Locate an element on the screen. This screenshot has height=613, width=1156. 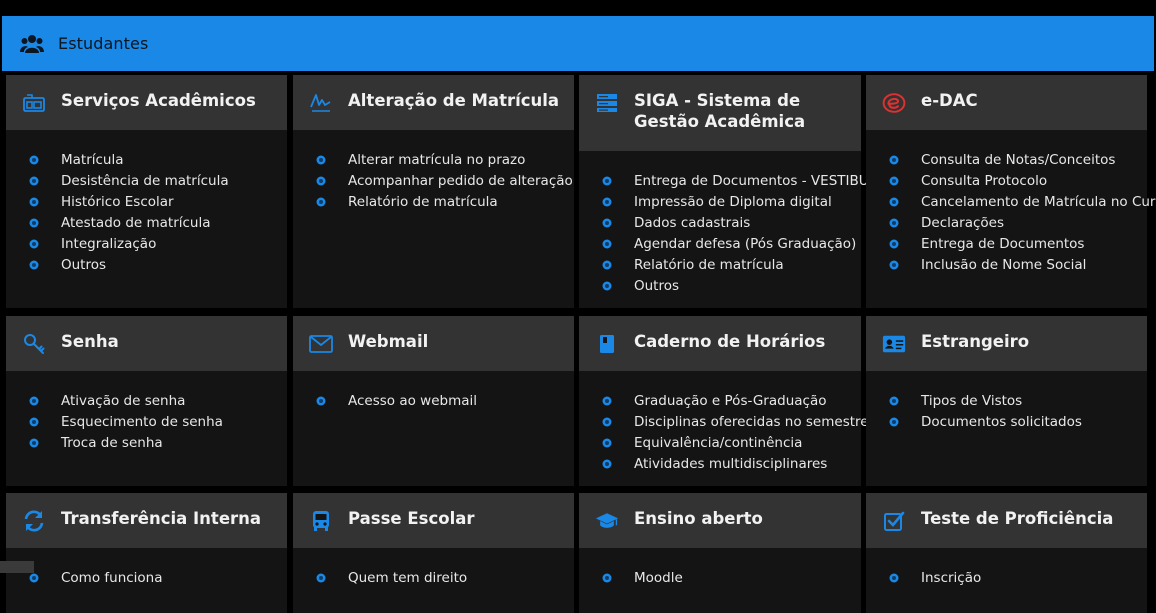
card-header: SIGA - Sistema de Gestão Acadêmica is located at coordinates (720, 113).